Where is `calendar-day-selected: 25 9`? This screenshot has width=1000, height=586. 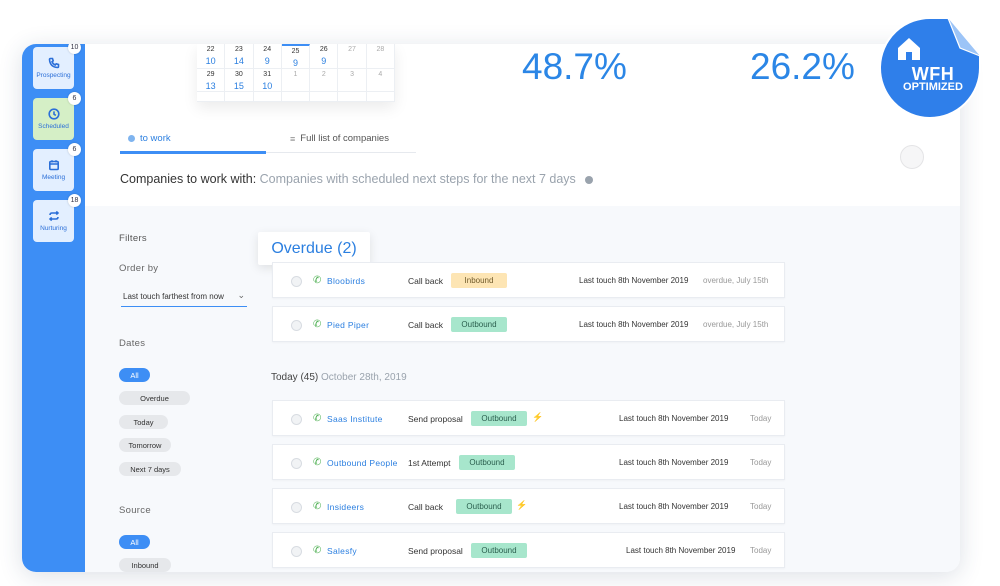 calendar-day-selected: 25 9 is located at coordinates (296, 56).